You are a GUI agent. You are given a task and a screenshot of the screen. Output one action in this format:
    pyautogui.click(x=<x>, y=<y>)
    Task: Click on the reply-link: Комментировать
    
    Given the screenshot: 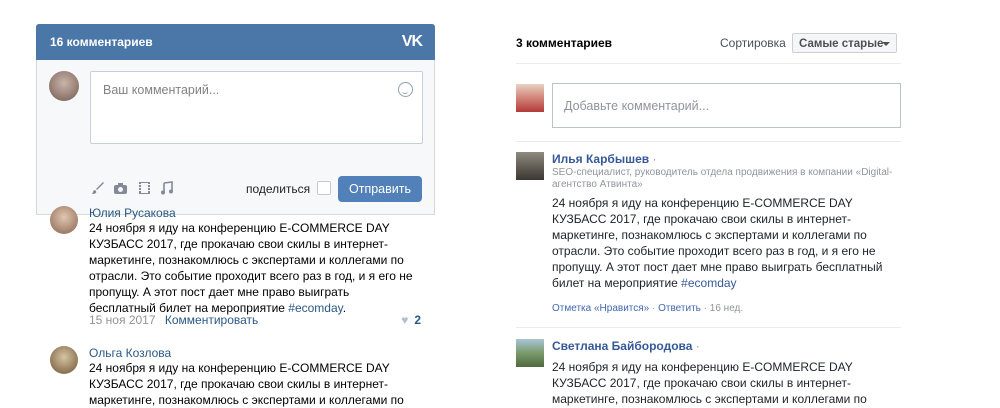 What is the action you would take?
    pyautogui.click(x=211, y=320)
    